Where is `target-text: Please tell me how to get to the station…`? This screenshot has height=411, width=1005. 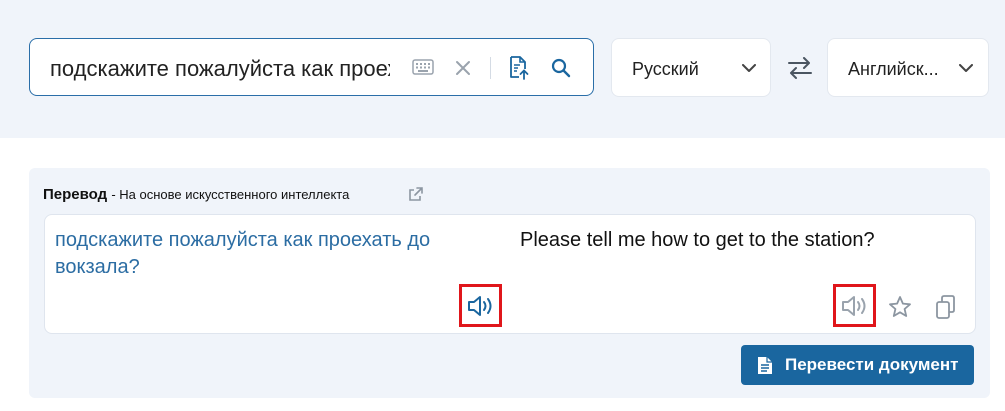 target-text: Please tell me how to get to the station… is located at coordinates (697, 240).